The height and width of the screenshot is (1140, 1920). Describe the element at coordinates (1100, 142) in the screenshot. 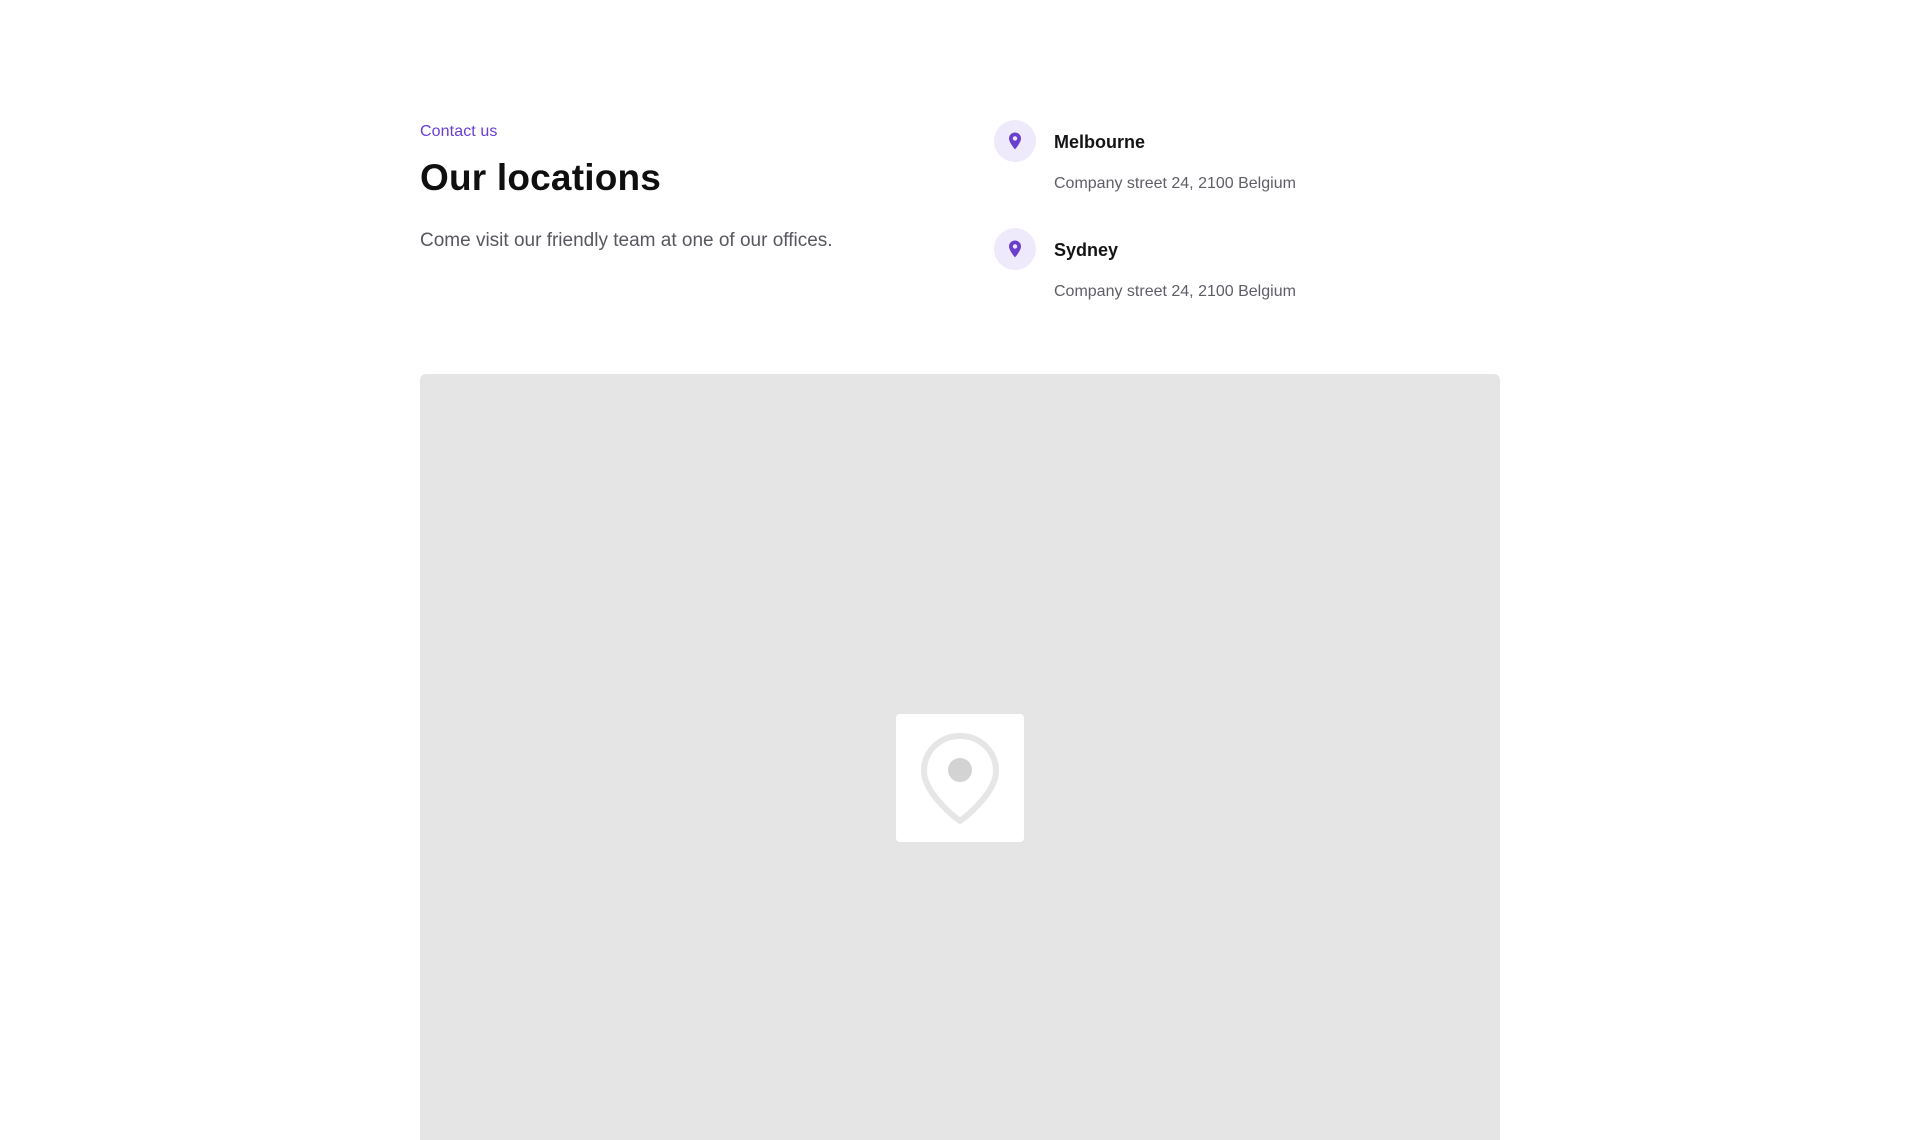

I see `location-name: Melbourne` at that location.